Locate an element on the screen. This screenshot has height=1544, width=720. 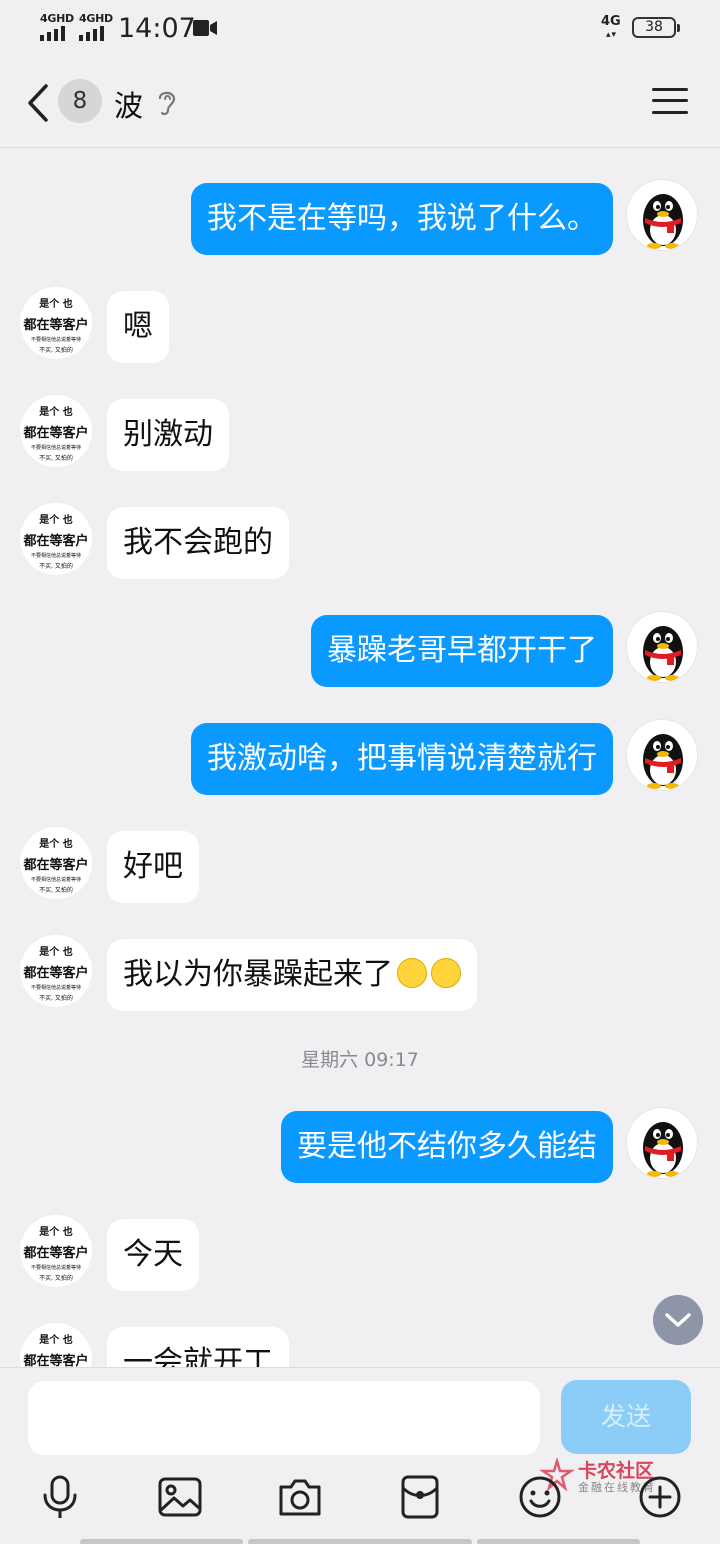
message-incoming: 是个 也都在等客户不要相信他总说着等待 不买, 又拍的 我以为你暴躁起来了 is located at coordinates (360, 975).